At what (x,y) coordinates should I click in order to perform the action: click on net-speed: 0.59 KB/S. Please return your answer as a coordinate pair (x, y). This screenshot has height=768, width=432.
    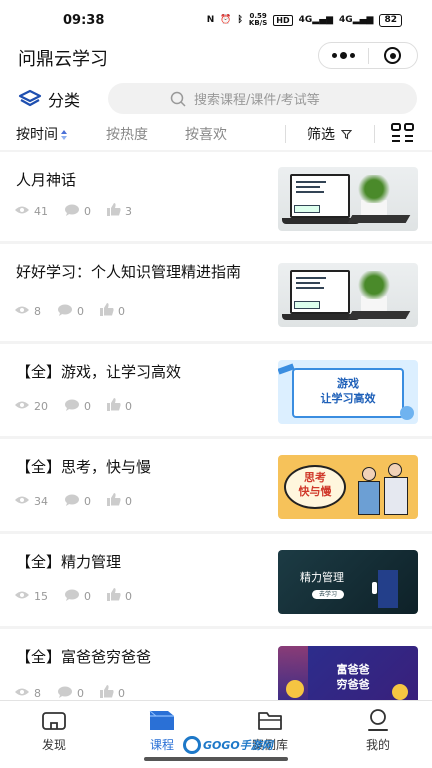
    Looking at the image, I should click on (258, 19).